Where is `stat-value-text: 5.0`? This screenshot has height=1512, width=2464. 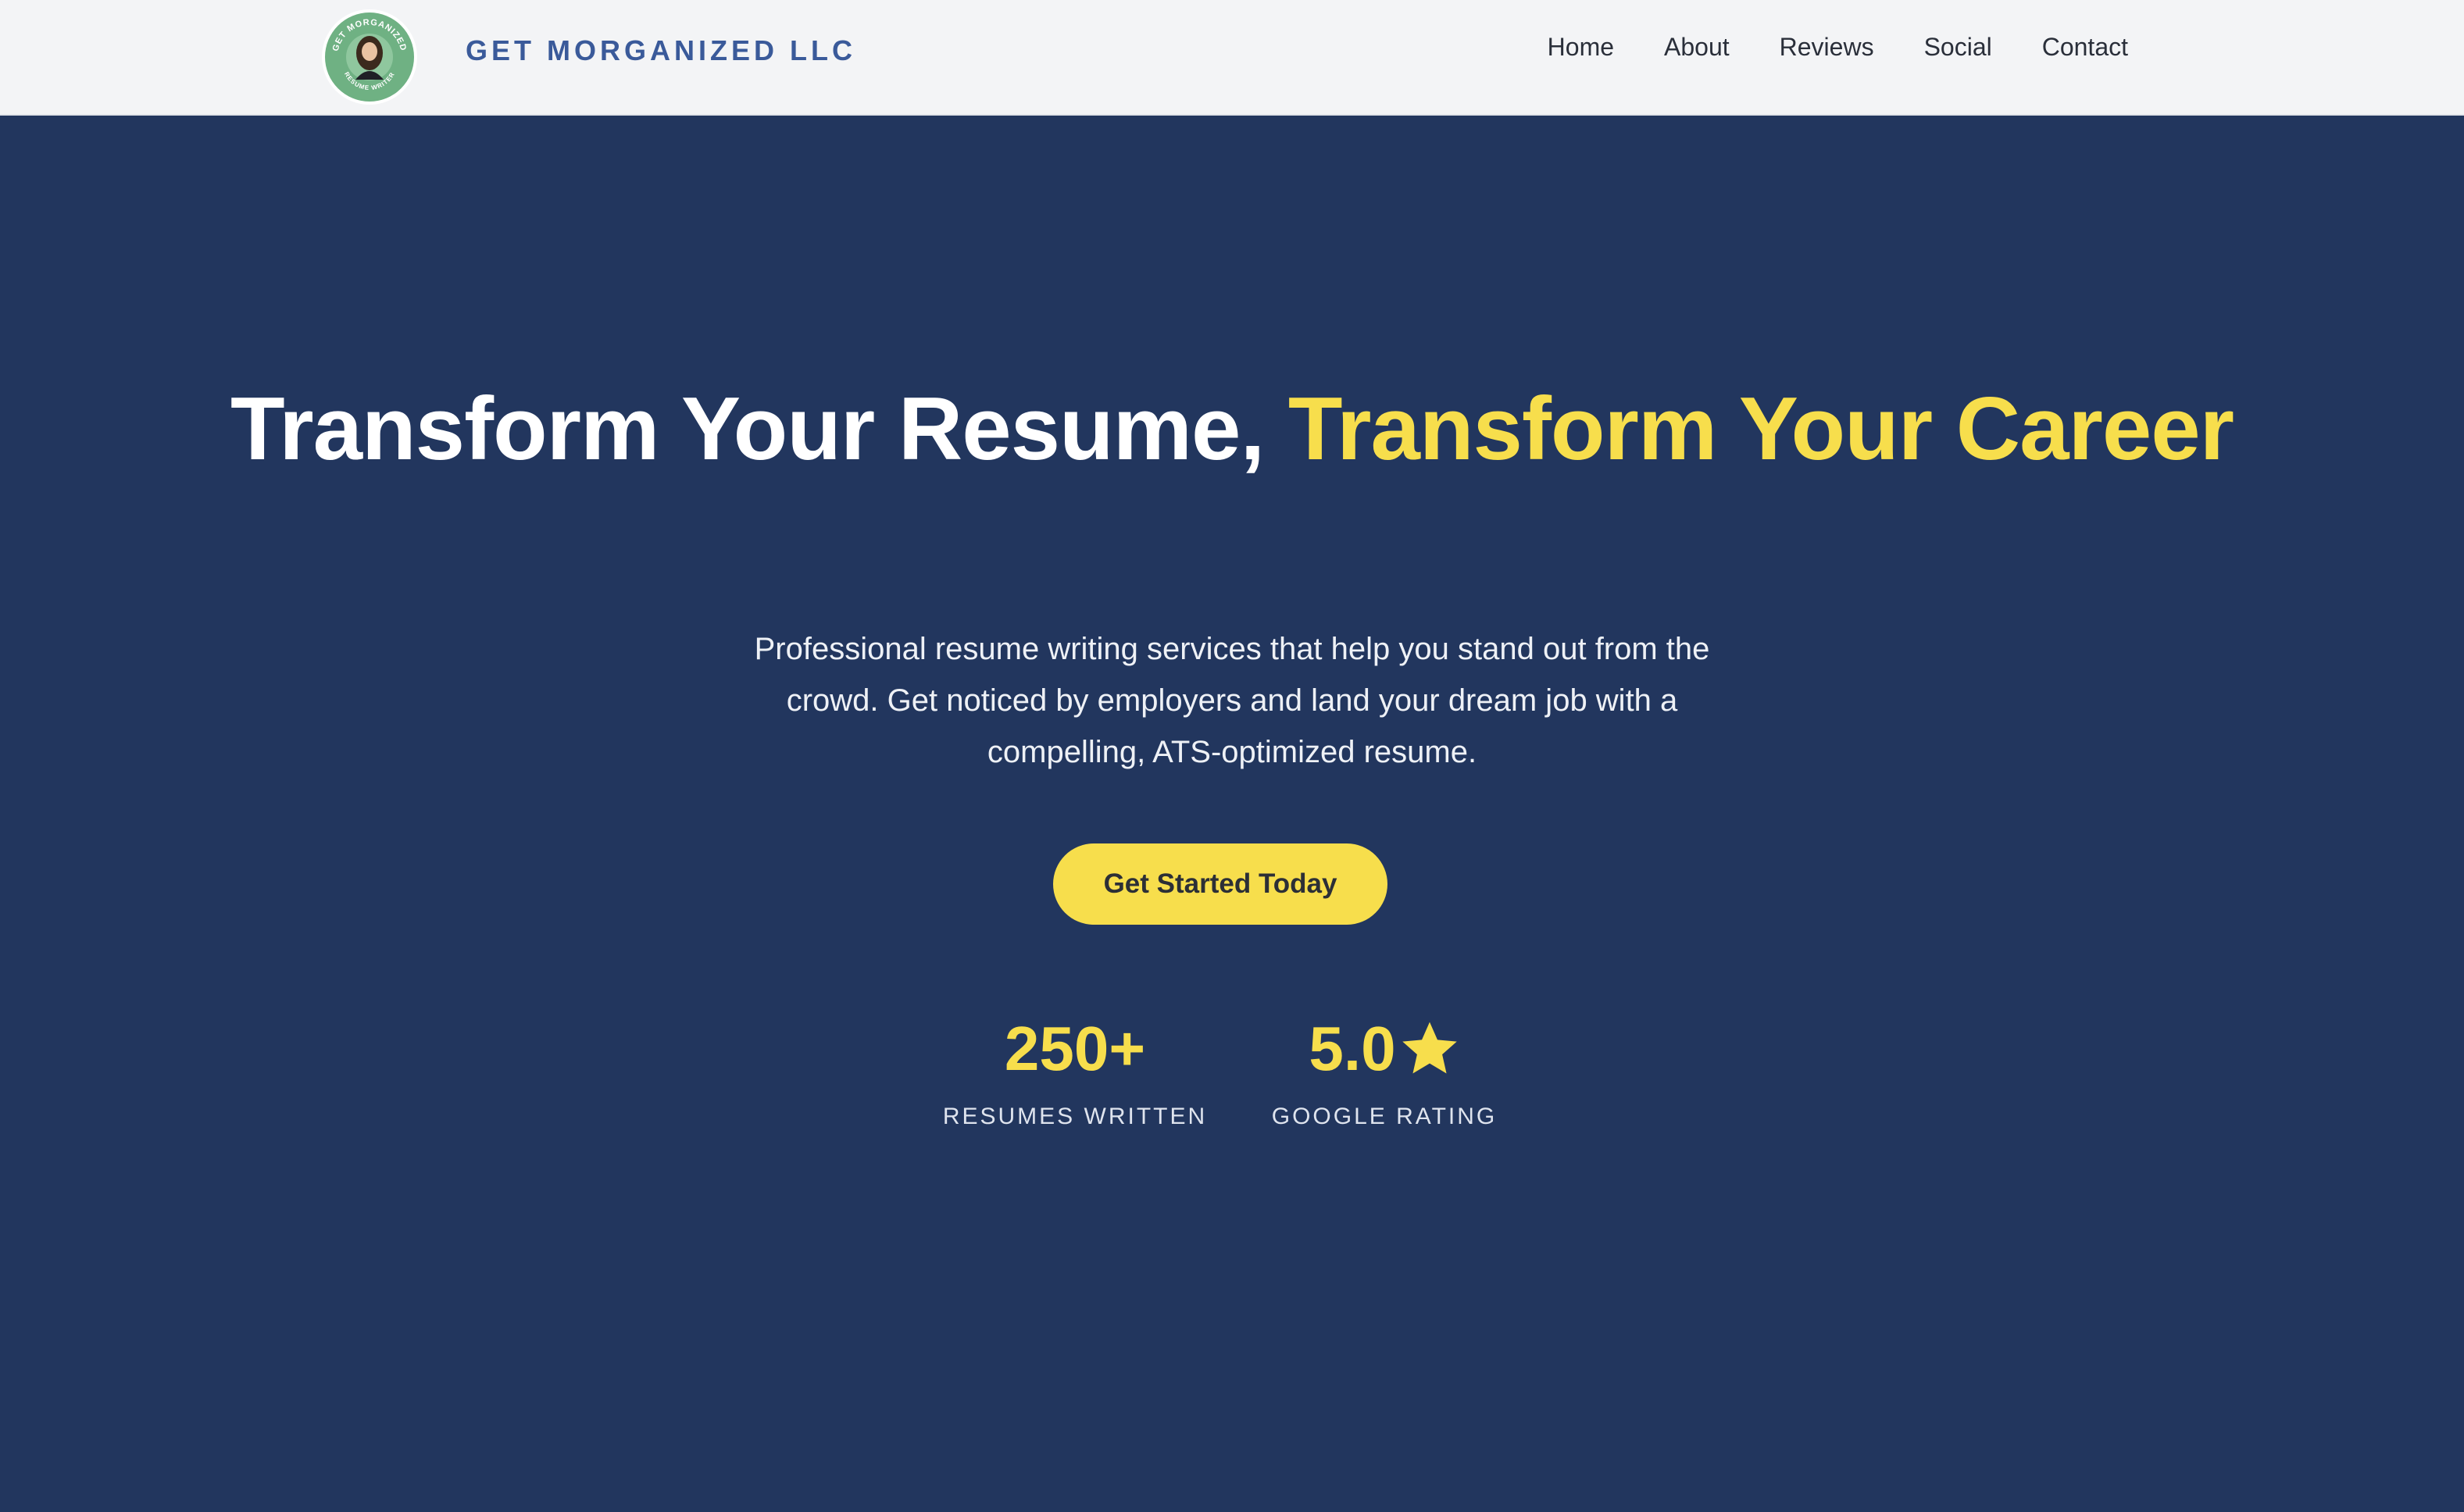 stat-value-text: 5.0 is located at coordinates (1352, 1048).